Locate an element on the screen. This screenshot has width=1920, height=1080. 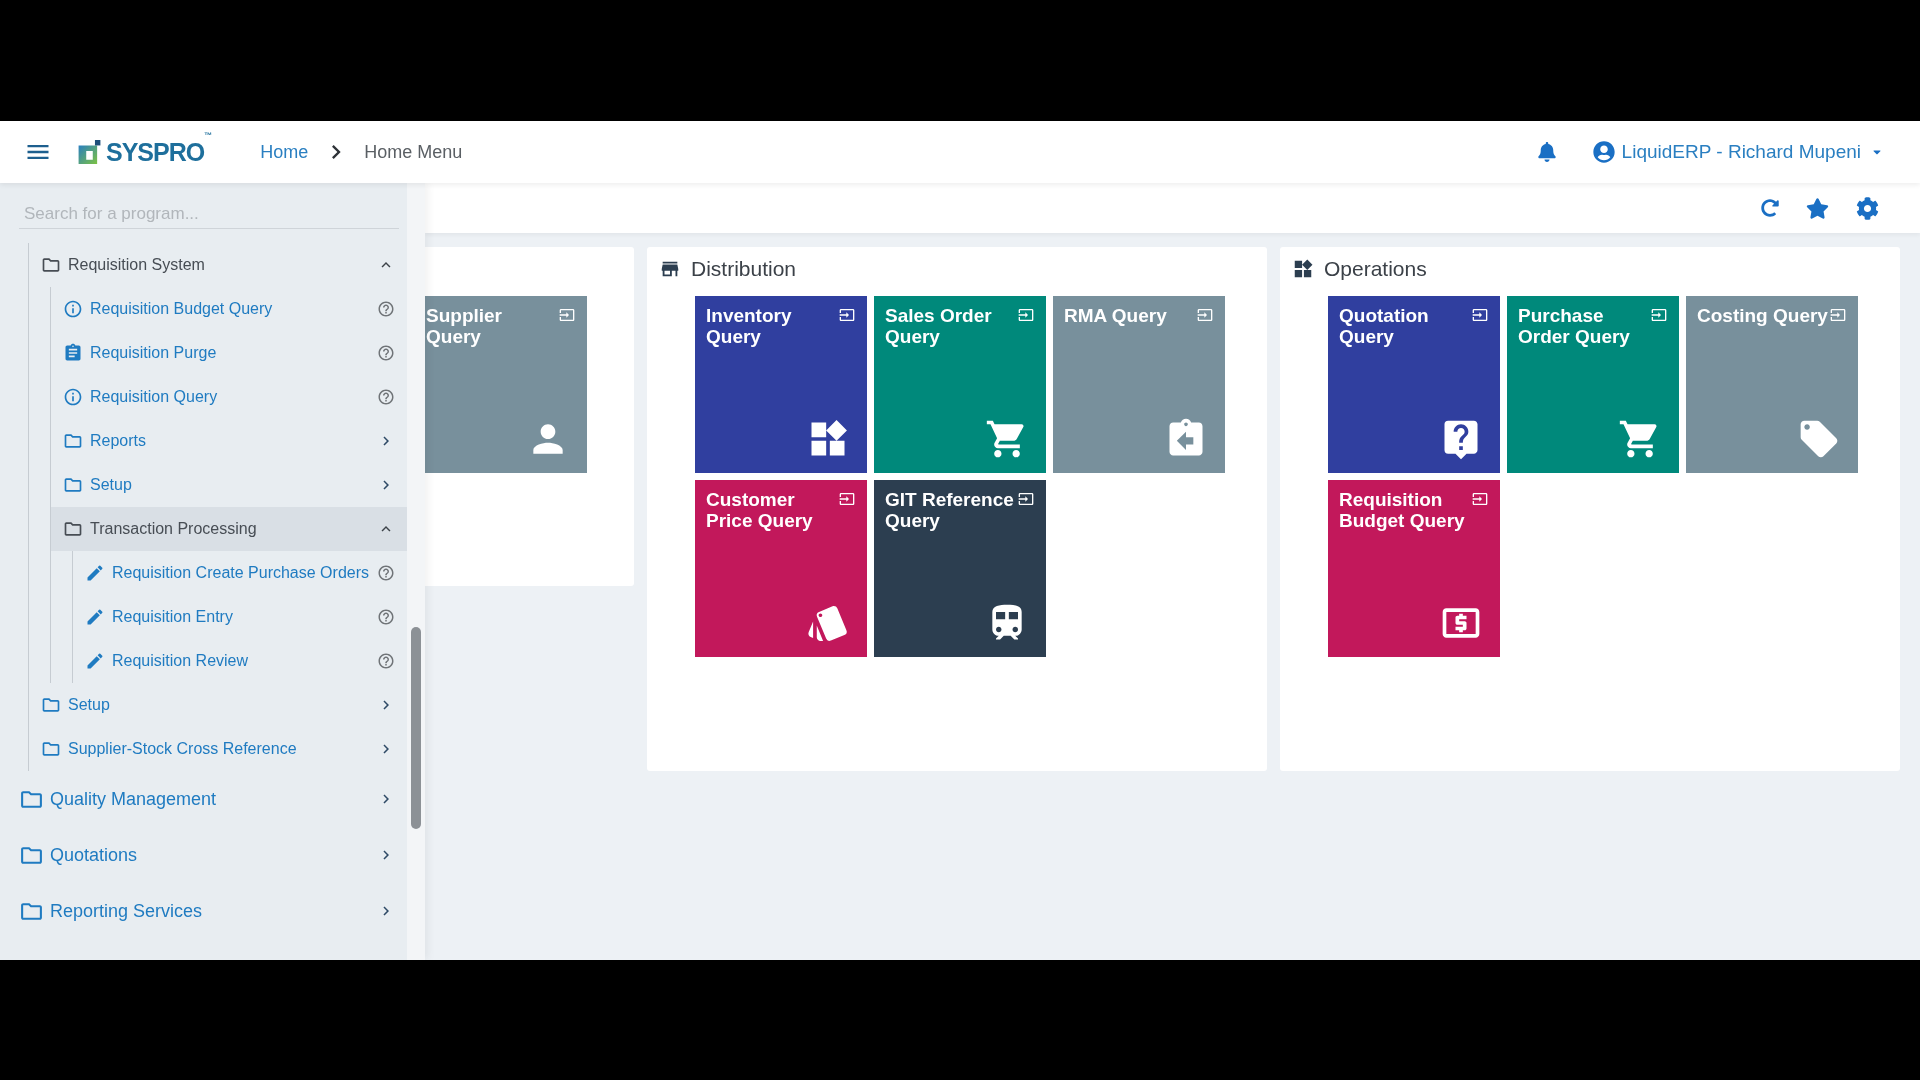
logo-mark-icon is located at coordinates (89, 152).